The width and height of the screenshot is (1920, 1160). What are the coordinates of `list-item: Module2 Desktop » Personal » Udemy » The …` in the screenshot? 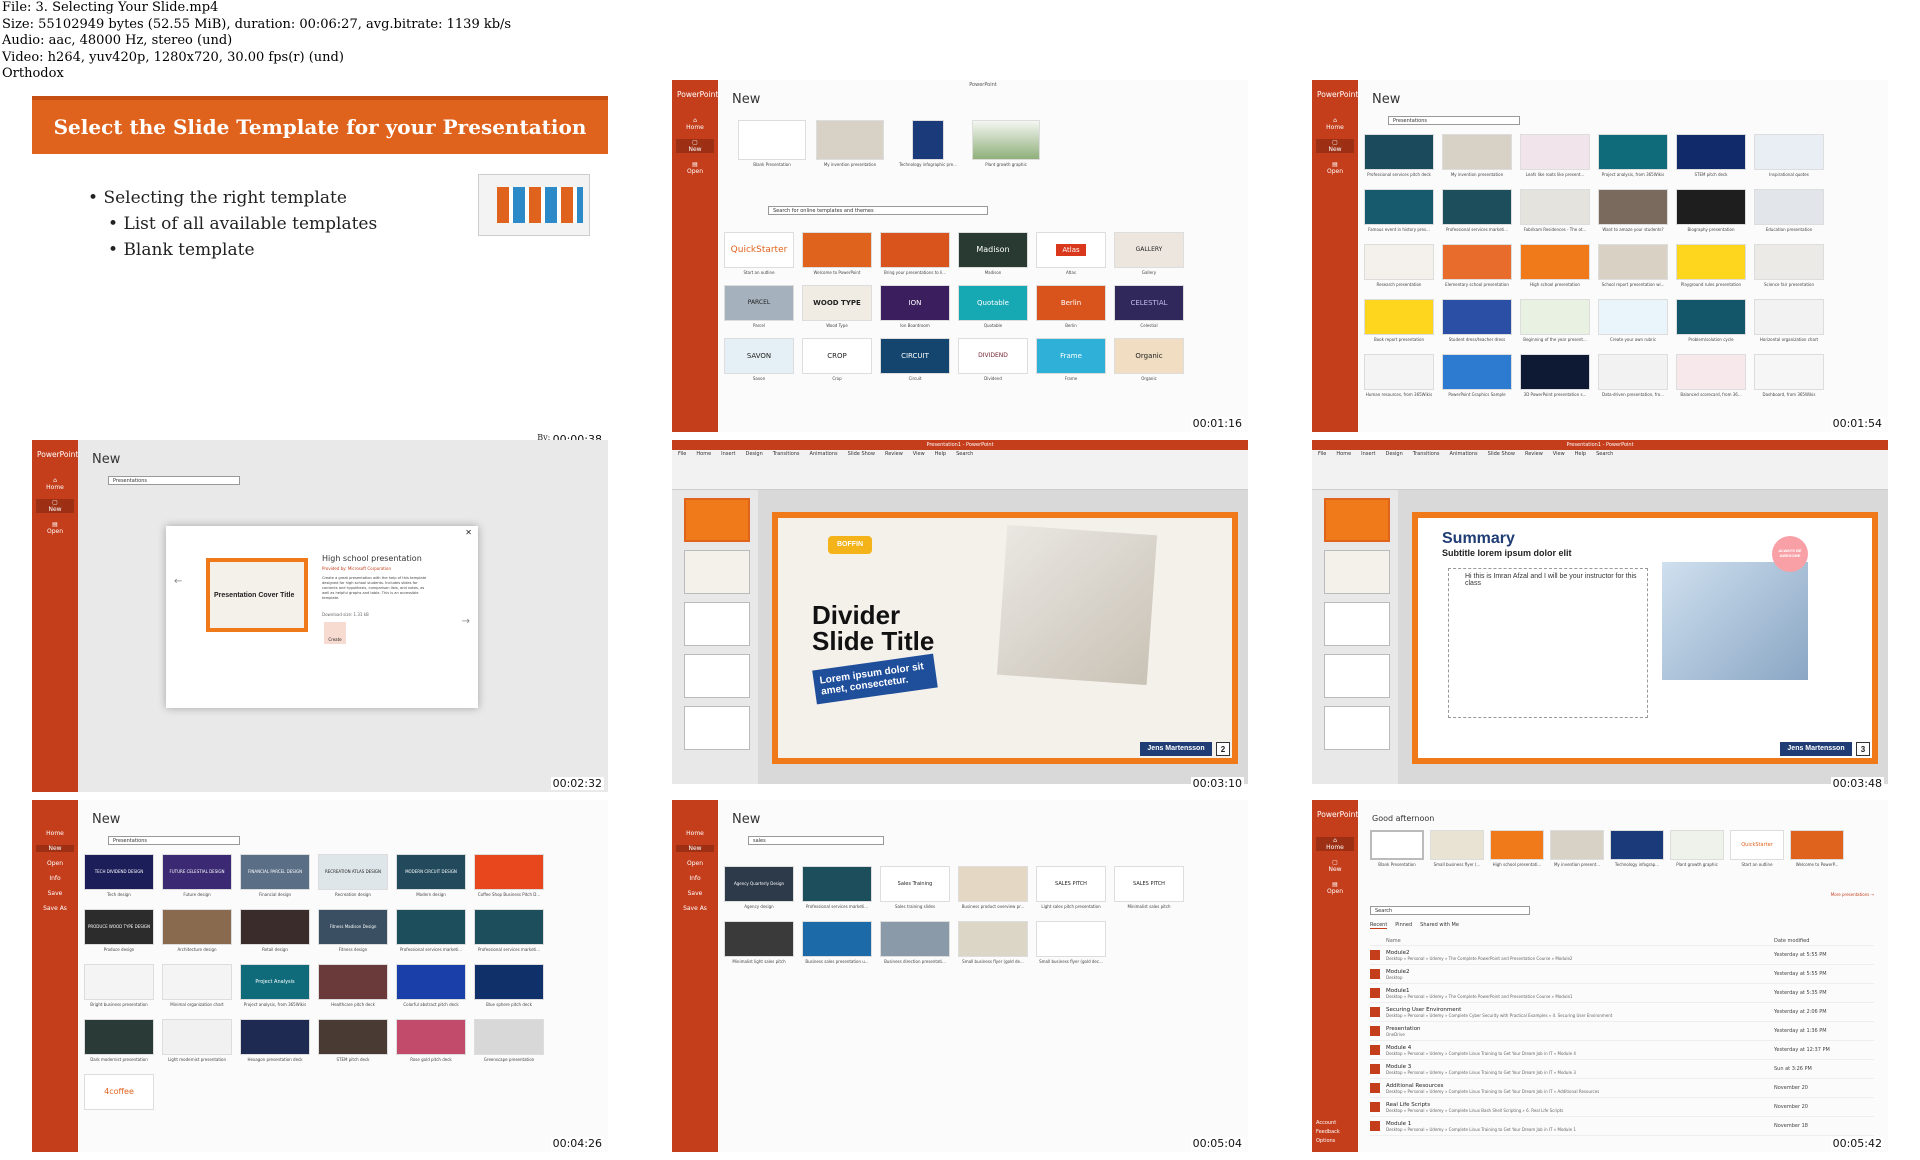 It's located at (1622, 955).